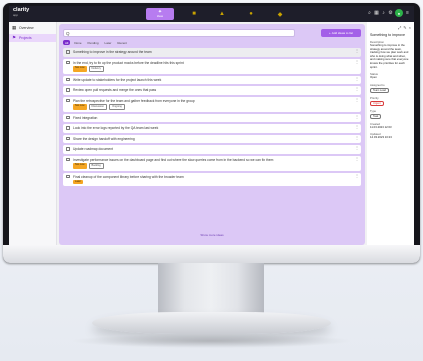  What do you see at coordinates (212, 107) in the screenshot?
I see `idea-tags: Not now Discussion Ongoing` at bounding box center [212, 107].